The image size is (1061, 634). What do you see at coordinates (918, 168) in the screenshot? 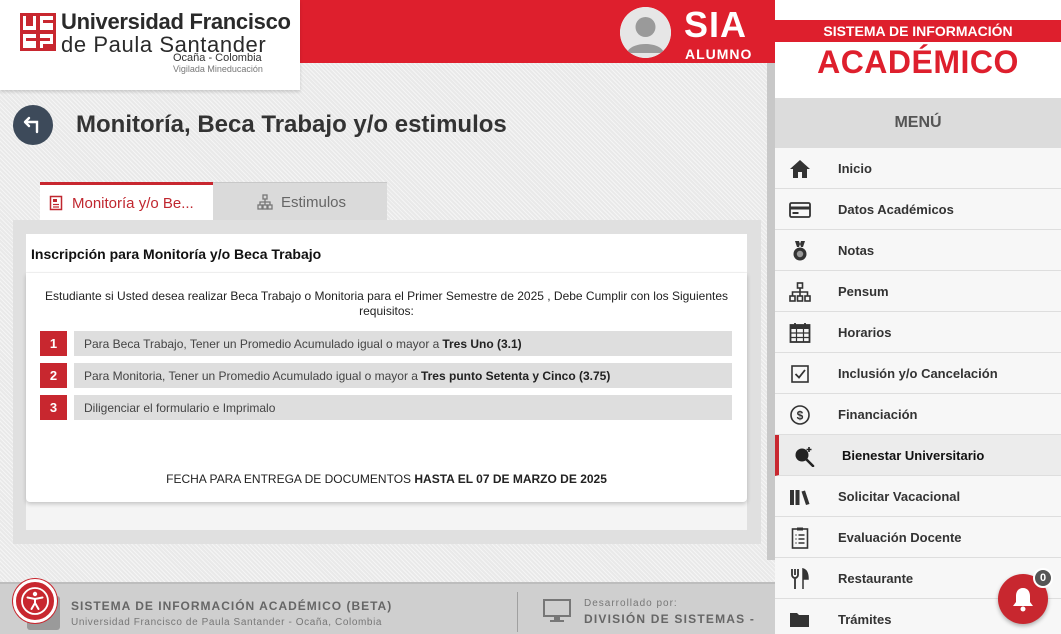
I see `sidebar-item-inicio: Inicio` at bounding box center [918, 168].